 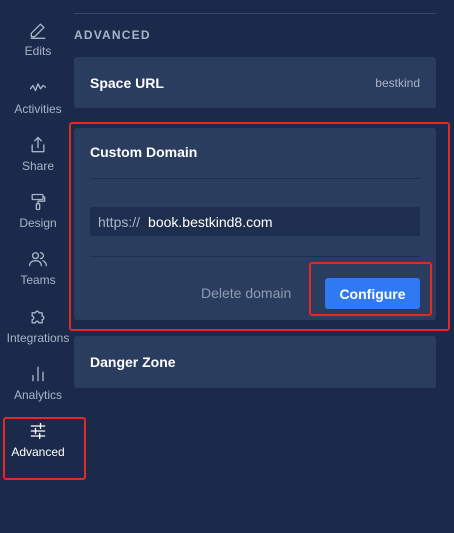 I want to click on danger-zone-title: Danger Zone, so click(x=133, y=362).